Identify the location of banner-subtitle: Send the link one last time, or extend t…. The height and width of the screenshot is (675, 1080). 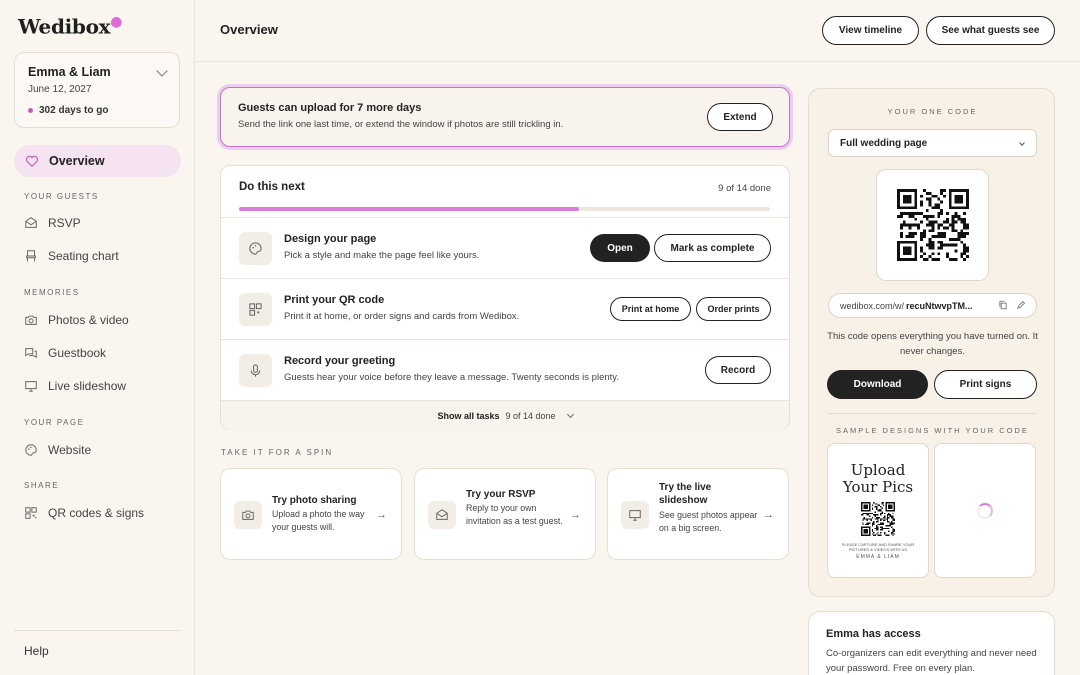
(401, 124).